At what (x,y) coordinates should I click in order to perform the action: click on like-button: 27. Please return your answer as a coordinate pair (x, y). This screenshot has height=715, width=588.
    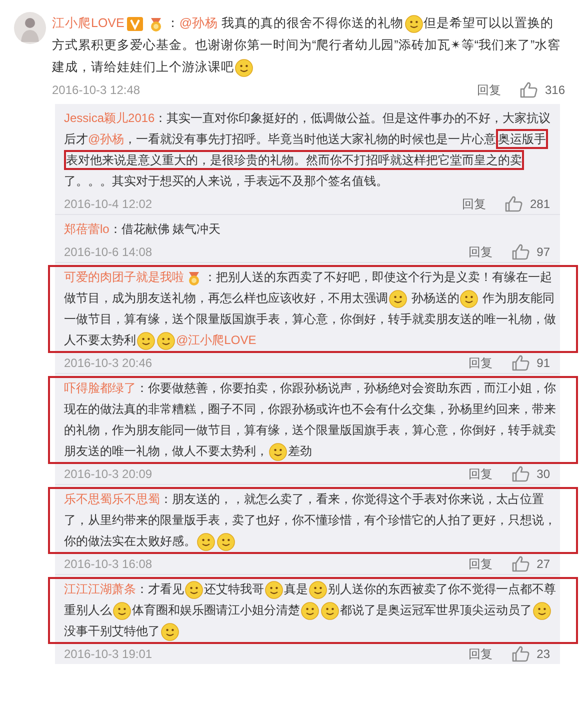
    Looking at the image, I should click on (530, 564).